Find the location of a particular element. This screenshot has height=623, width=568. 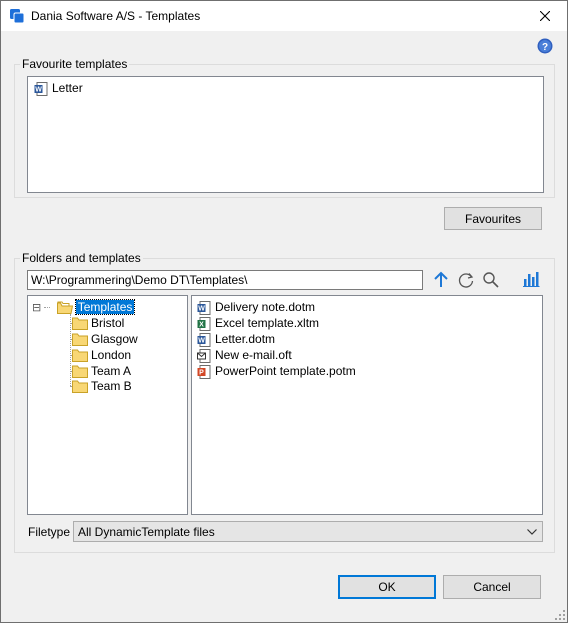

email-doc-icon is located at coordinates (204, 355).